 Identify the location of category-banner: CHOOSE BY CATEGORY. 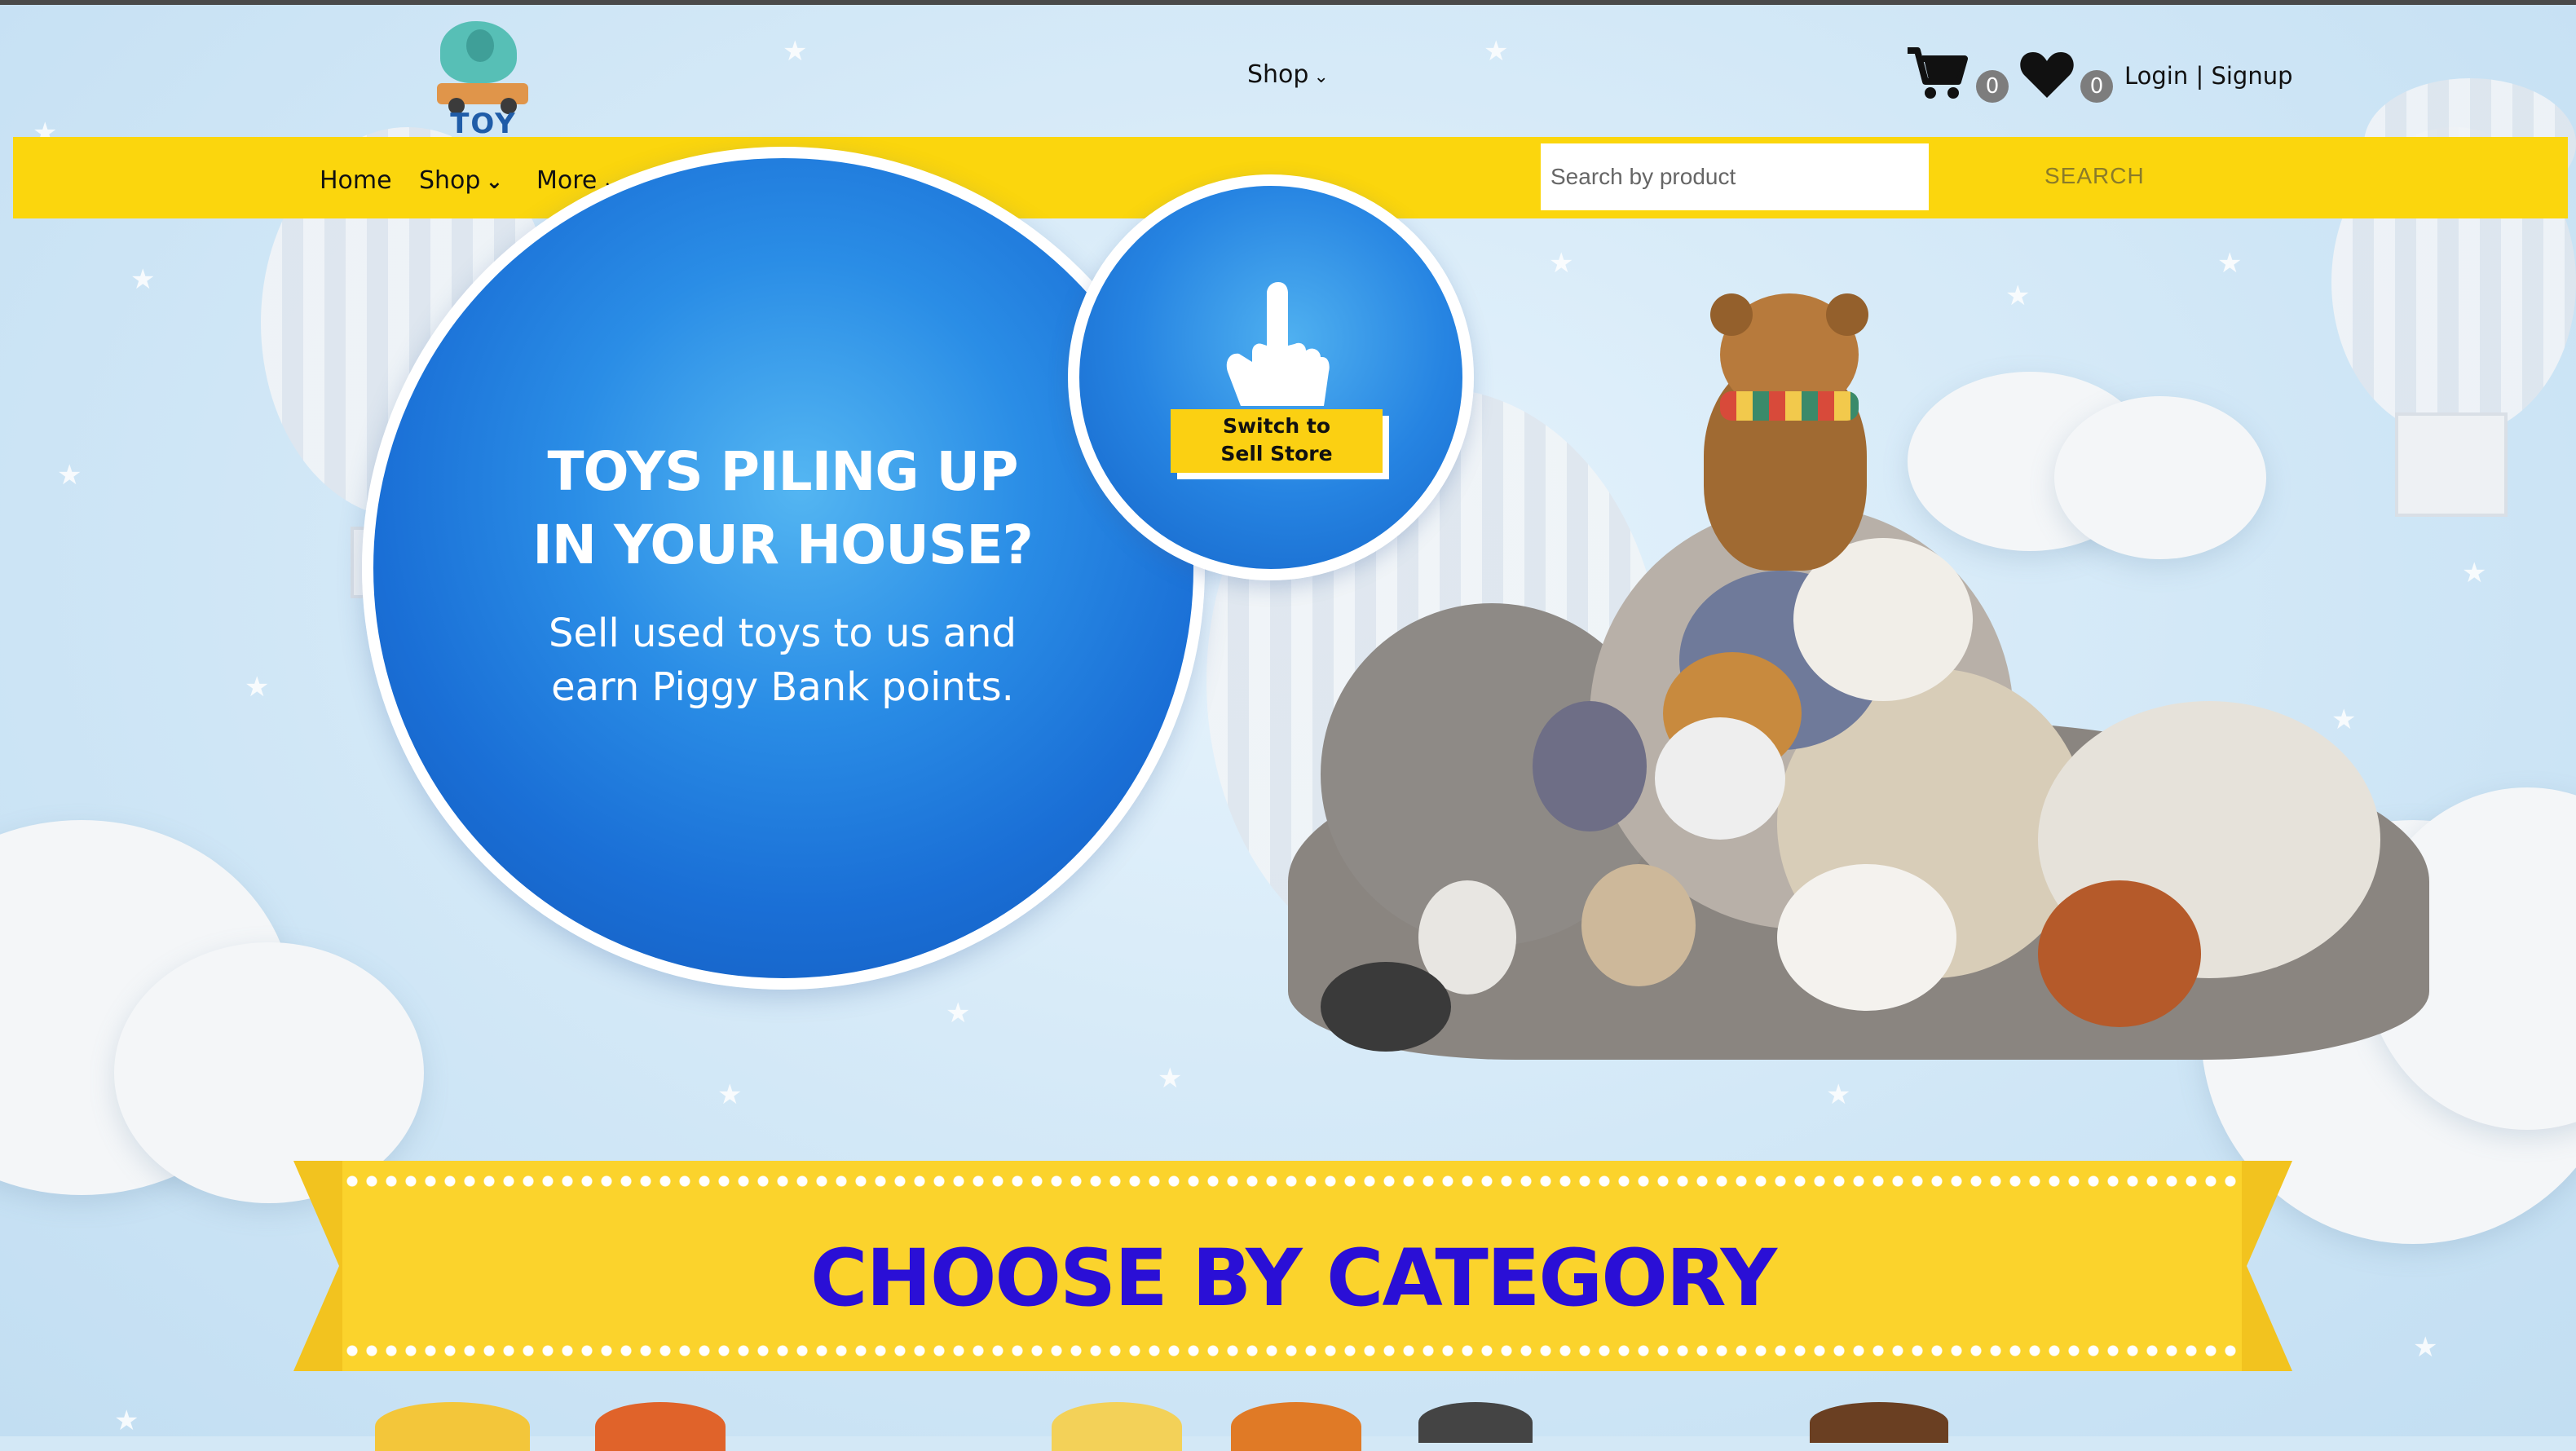
(1292, 1266).